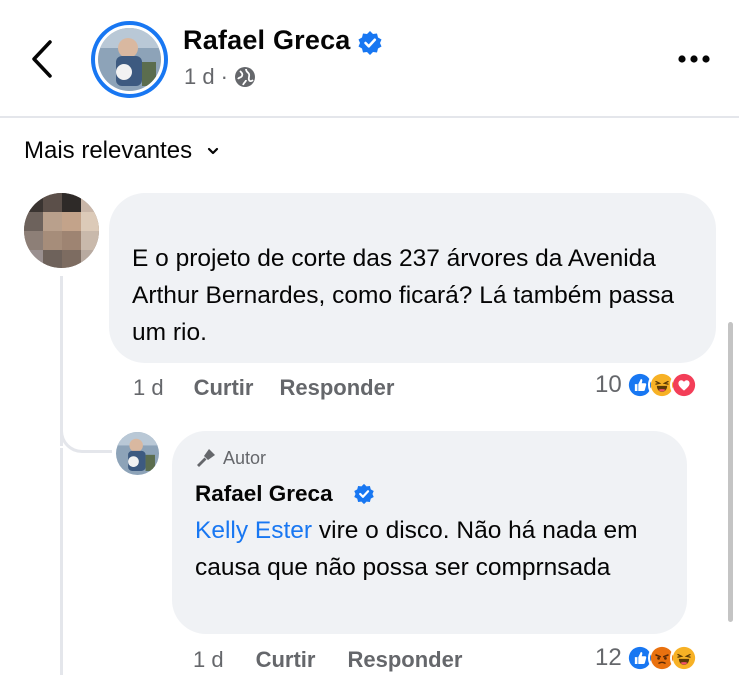 Image resolution: width=739 pixels, height=675 pixels. Describe the element at coordinates (253, 530) in the screenshot. I see `mention-link: Kelly Ester` at that location.